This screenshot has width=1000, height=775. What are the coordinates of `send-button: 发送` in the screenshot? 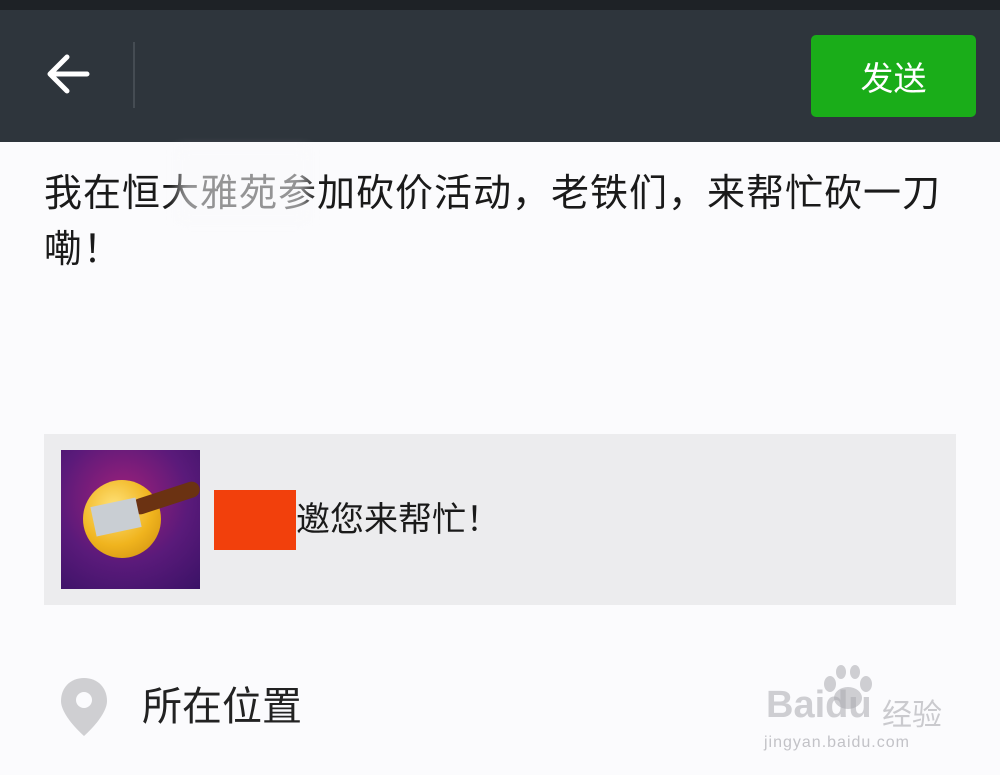 It's located at (893, 76).